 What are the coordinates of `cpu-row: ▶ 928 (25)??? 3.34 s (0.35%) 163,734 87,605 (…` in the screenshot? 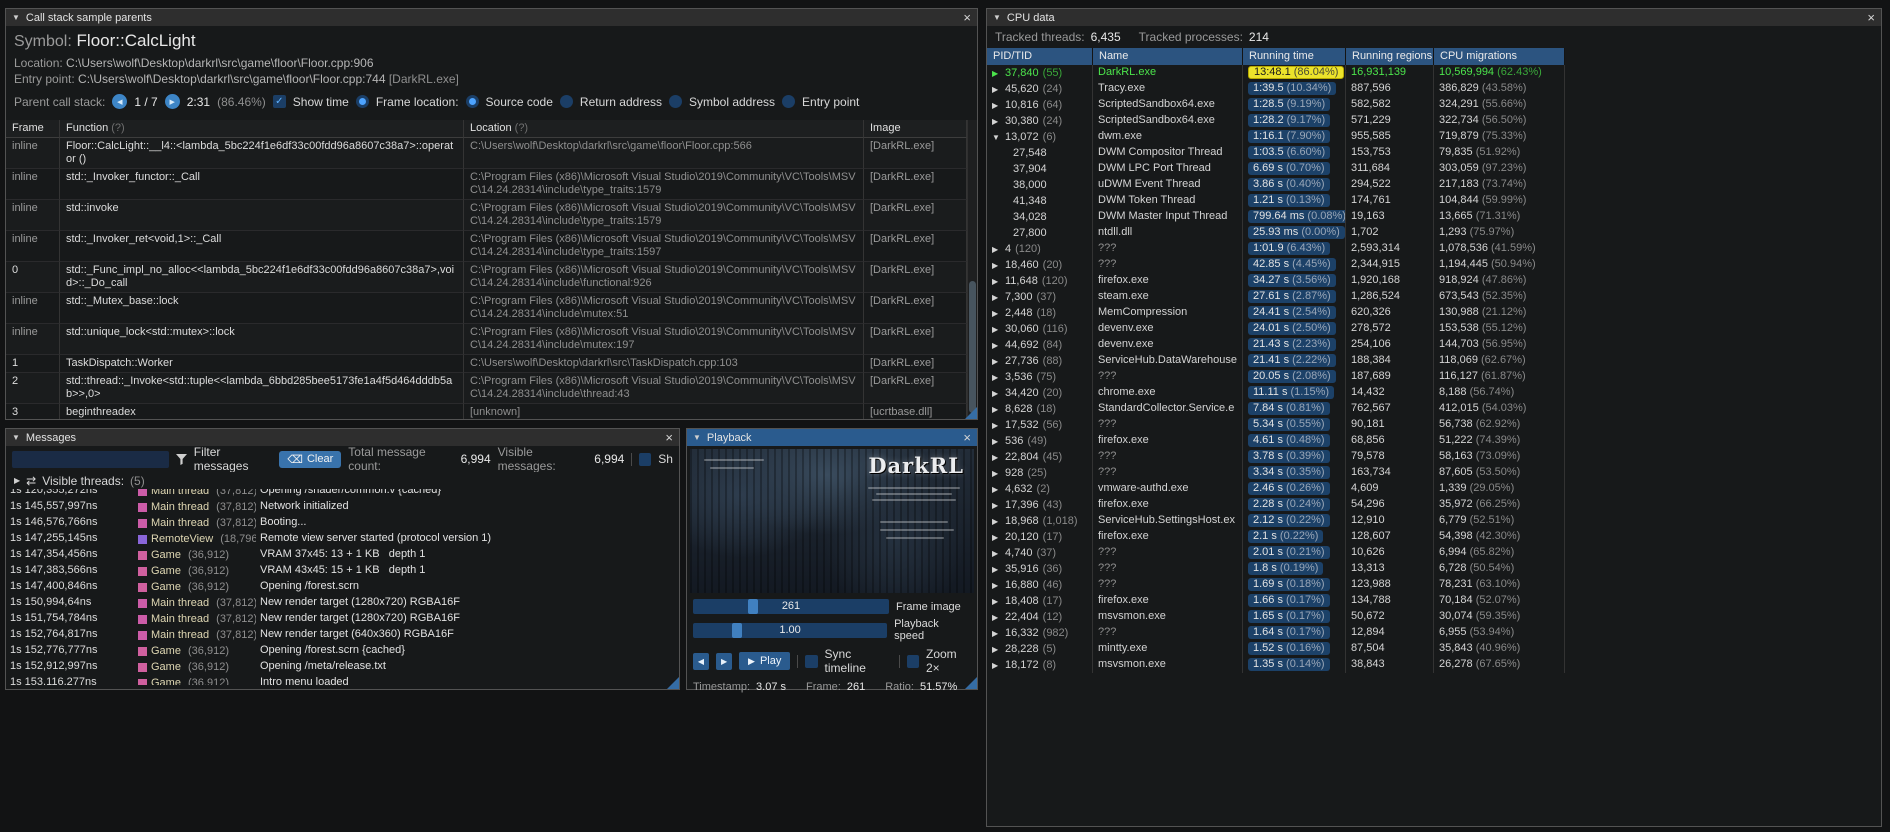 It's located at (1434, 473).